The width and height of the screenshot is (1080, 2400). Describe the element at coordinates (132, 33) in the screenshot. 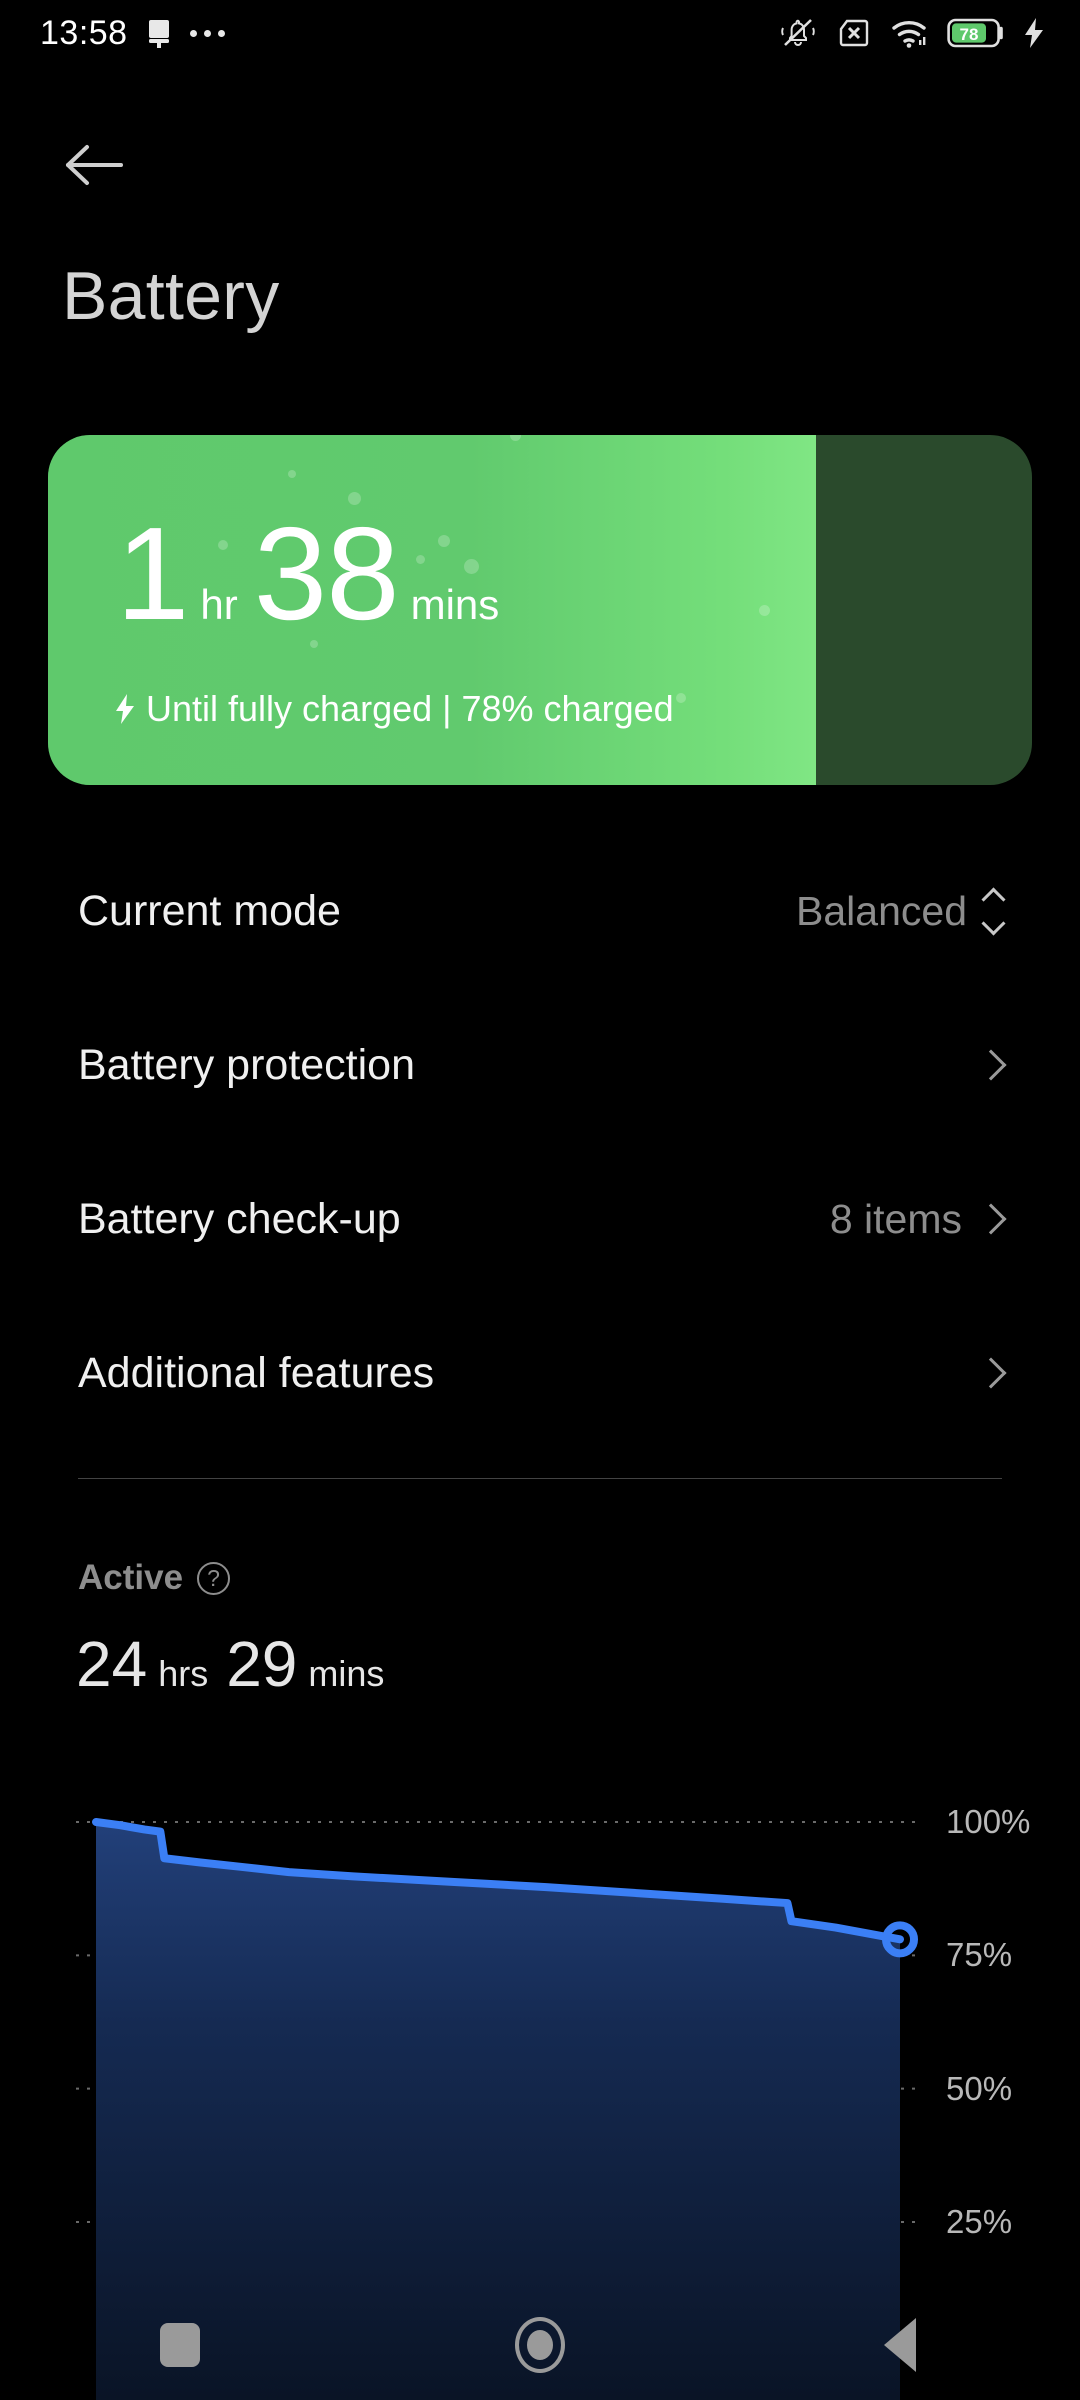

I see `status-bar-left: 13:58` at that location.